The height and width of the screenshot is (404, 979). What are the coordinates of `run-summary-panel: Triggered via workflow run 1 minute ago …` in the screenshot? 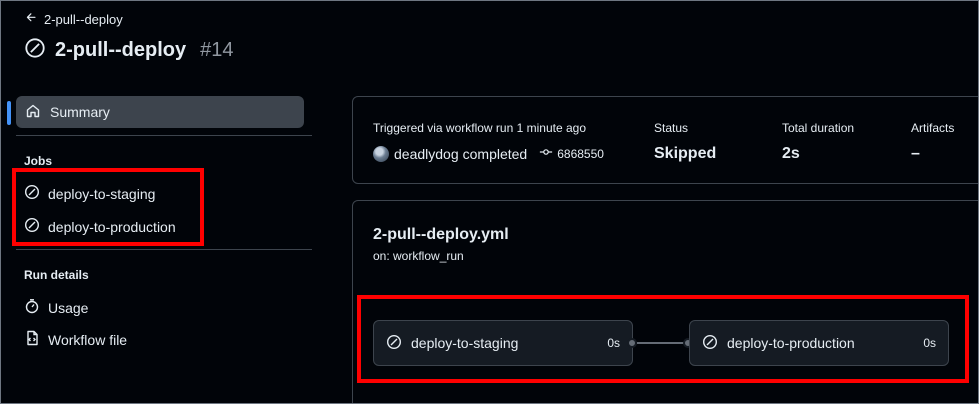 It's located at (665, 140).